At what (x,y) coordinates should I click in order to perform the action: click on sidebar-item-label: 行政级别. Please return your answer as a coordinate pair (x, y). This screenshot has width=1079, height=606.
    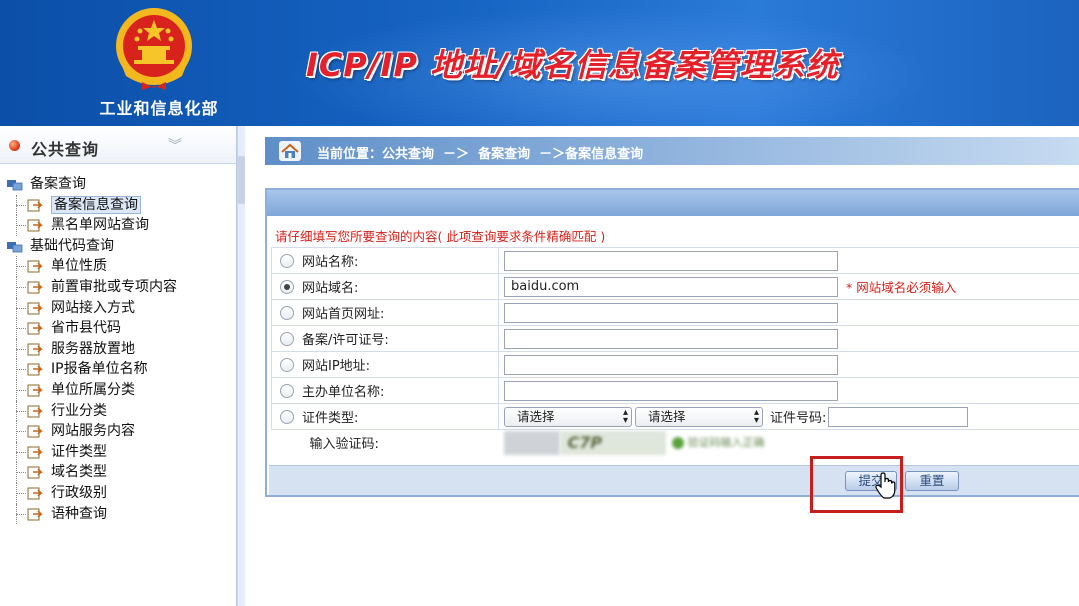
    Looking at the image, I should click on (79, 492).